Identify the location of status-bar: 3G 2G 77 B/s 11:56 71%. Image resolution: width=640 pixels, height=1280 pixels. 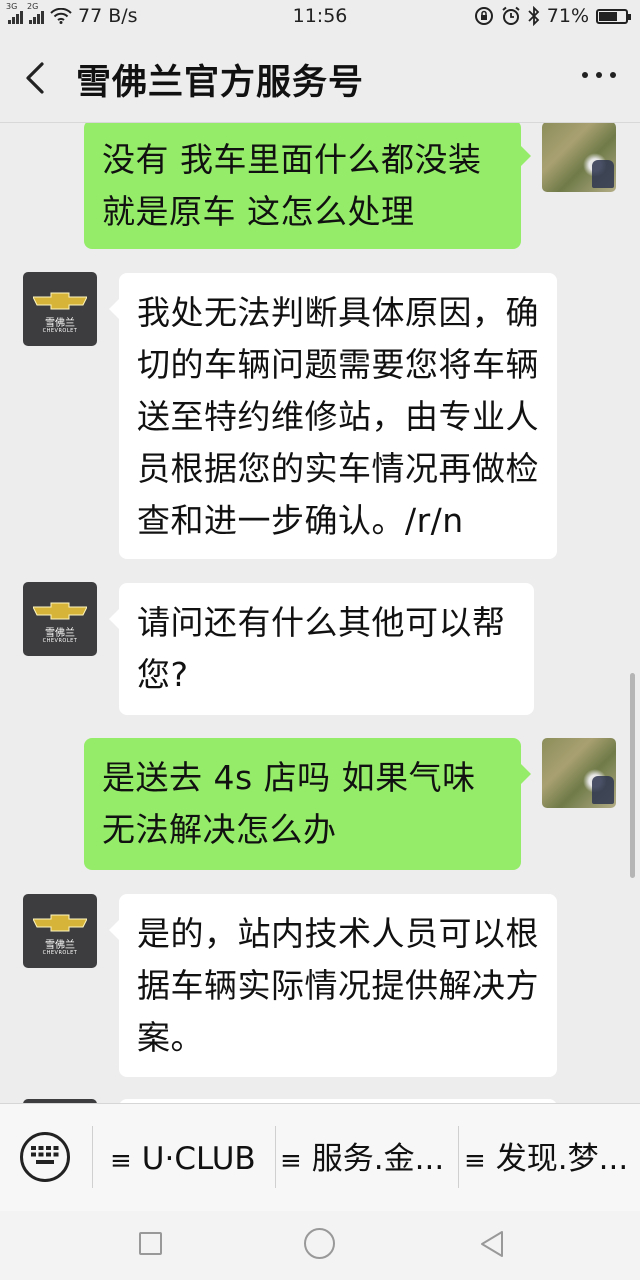
(320, 17).